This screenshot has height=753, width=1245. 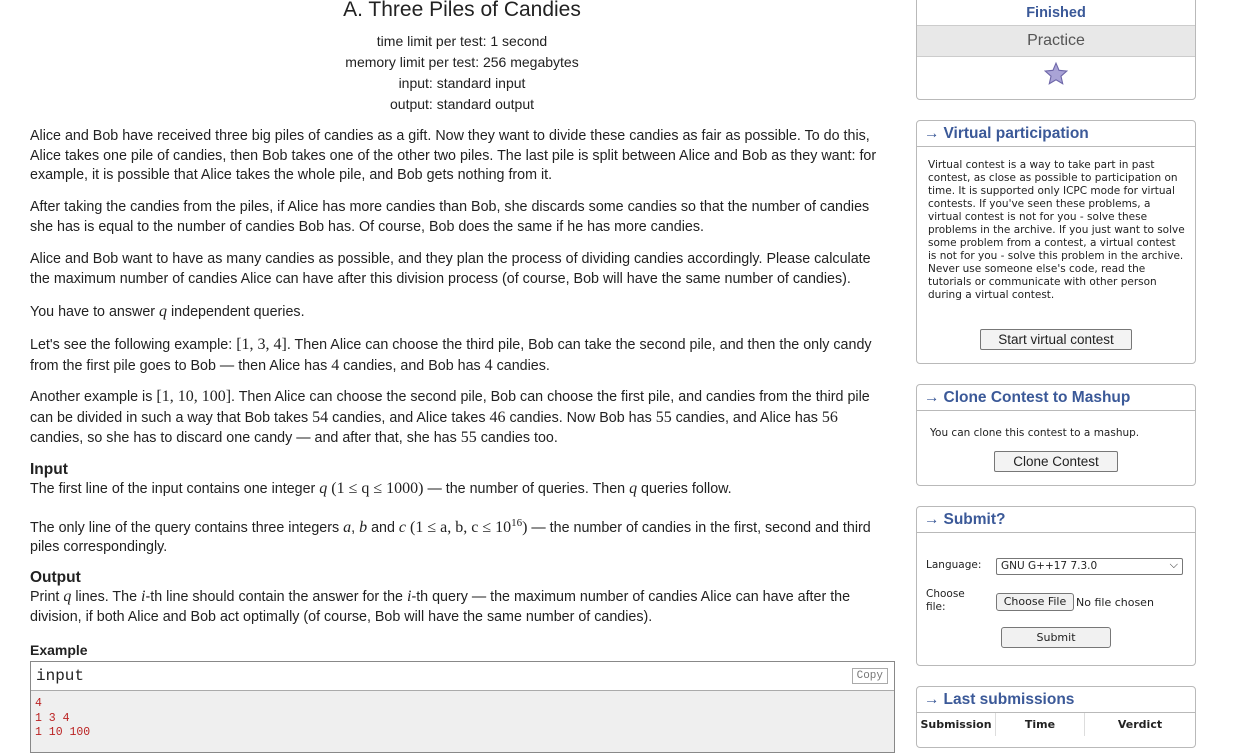 What do you see at coordinates (47, 597) in the screenshot?
I see `text: Print` at bounding box center [47, 597].